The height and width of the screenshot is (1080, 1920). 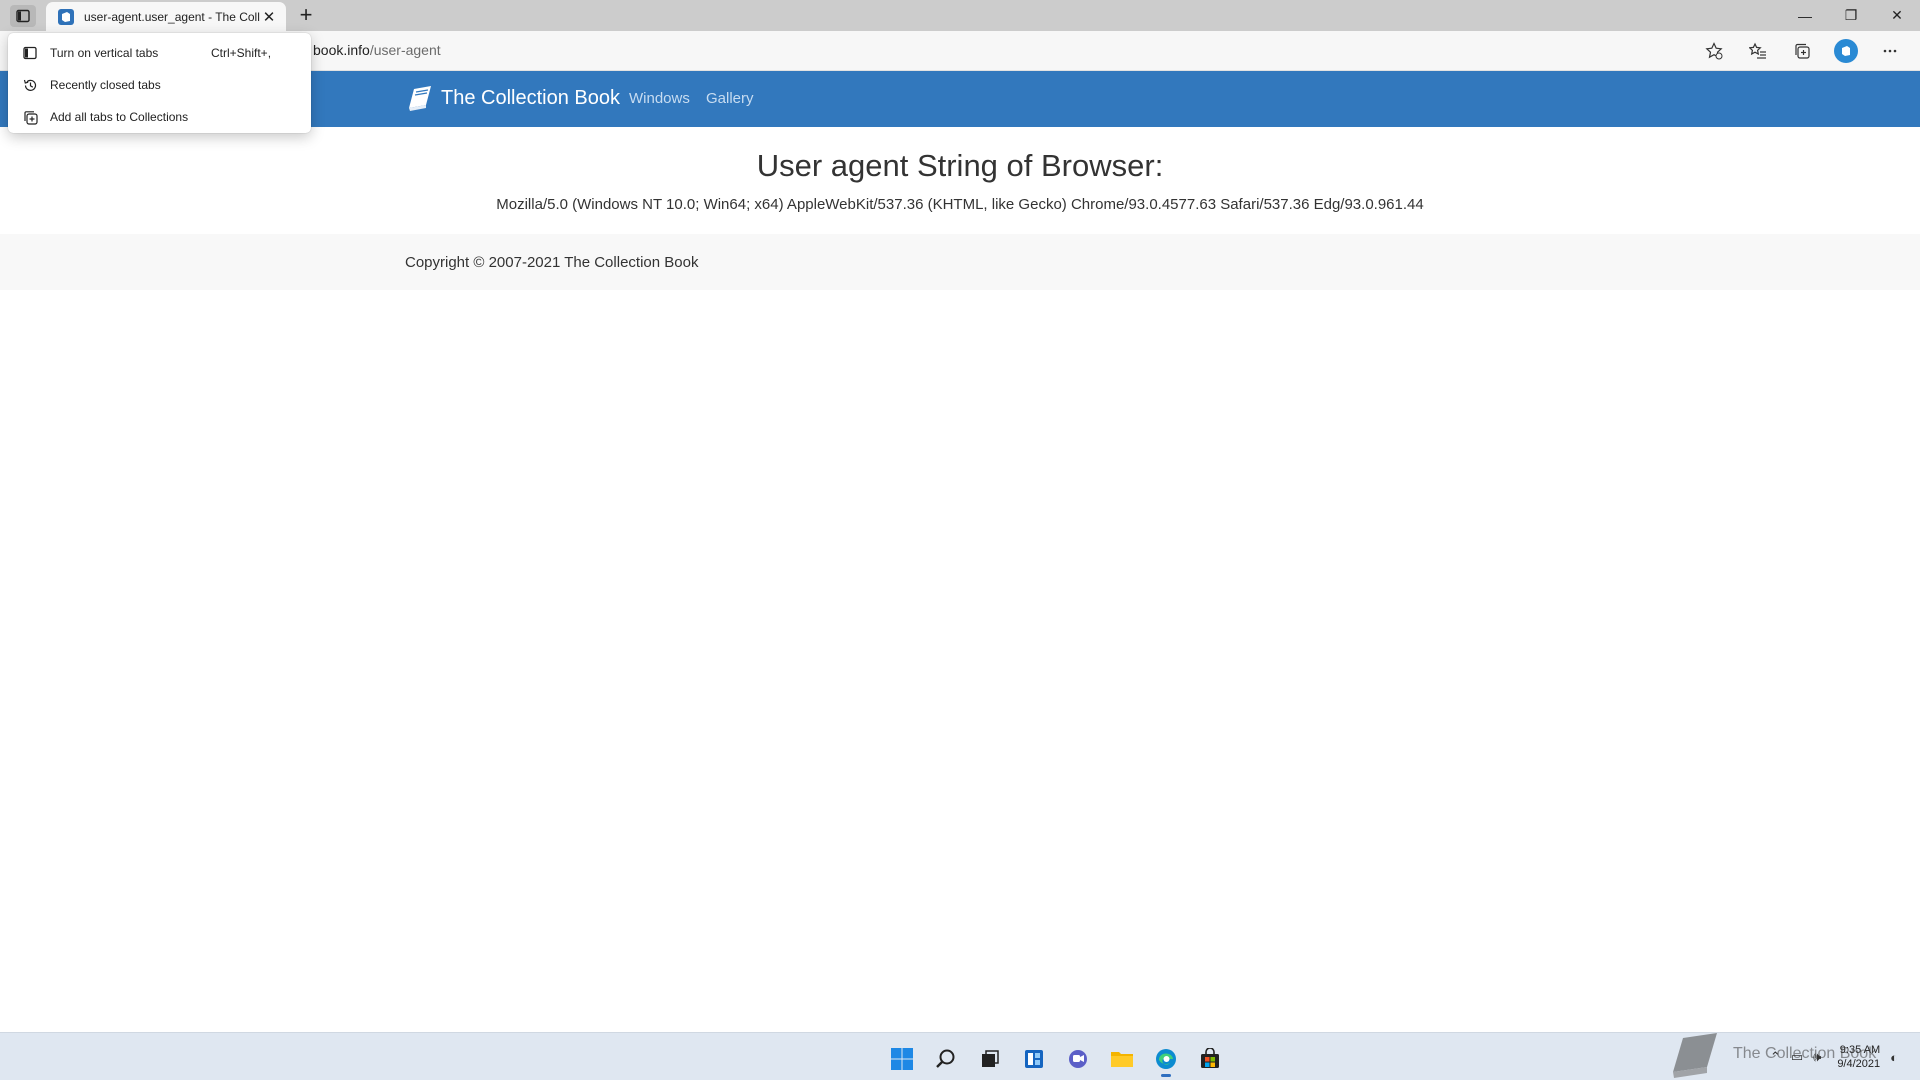 I want to click on toolbar-icons, so click(x=1802, y=51).